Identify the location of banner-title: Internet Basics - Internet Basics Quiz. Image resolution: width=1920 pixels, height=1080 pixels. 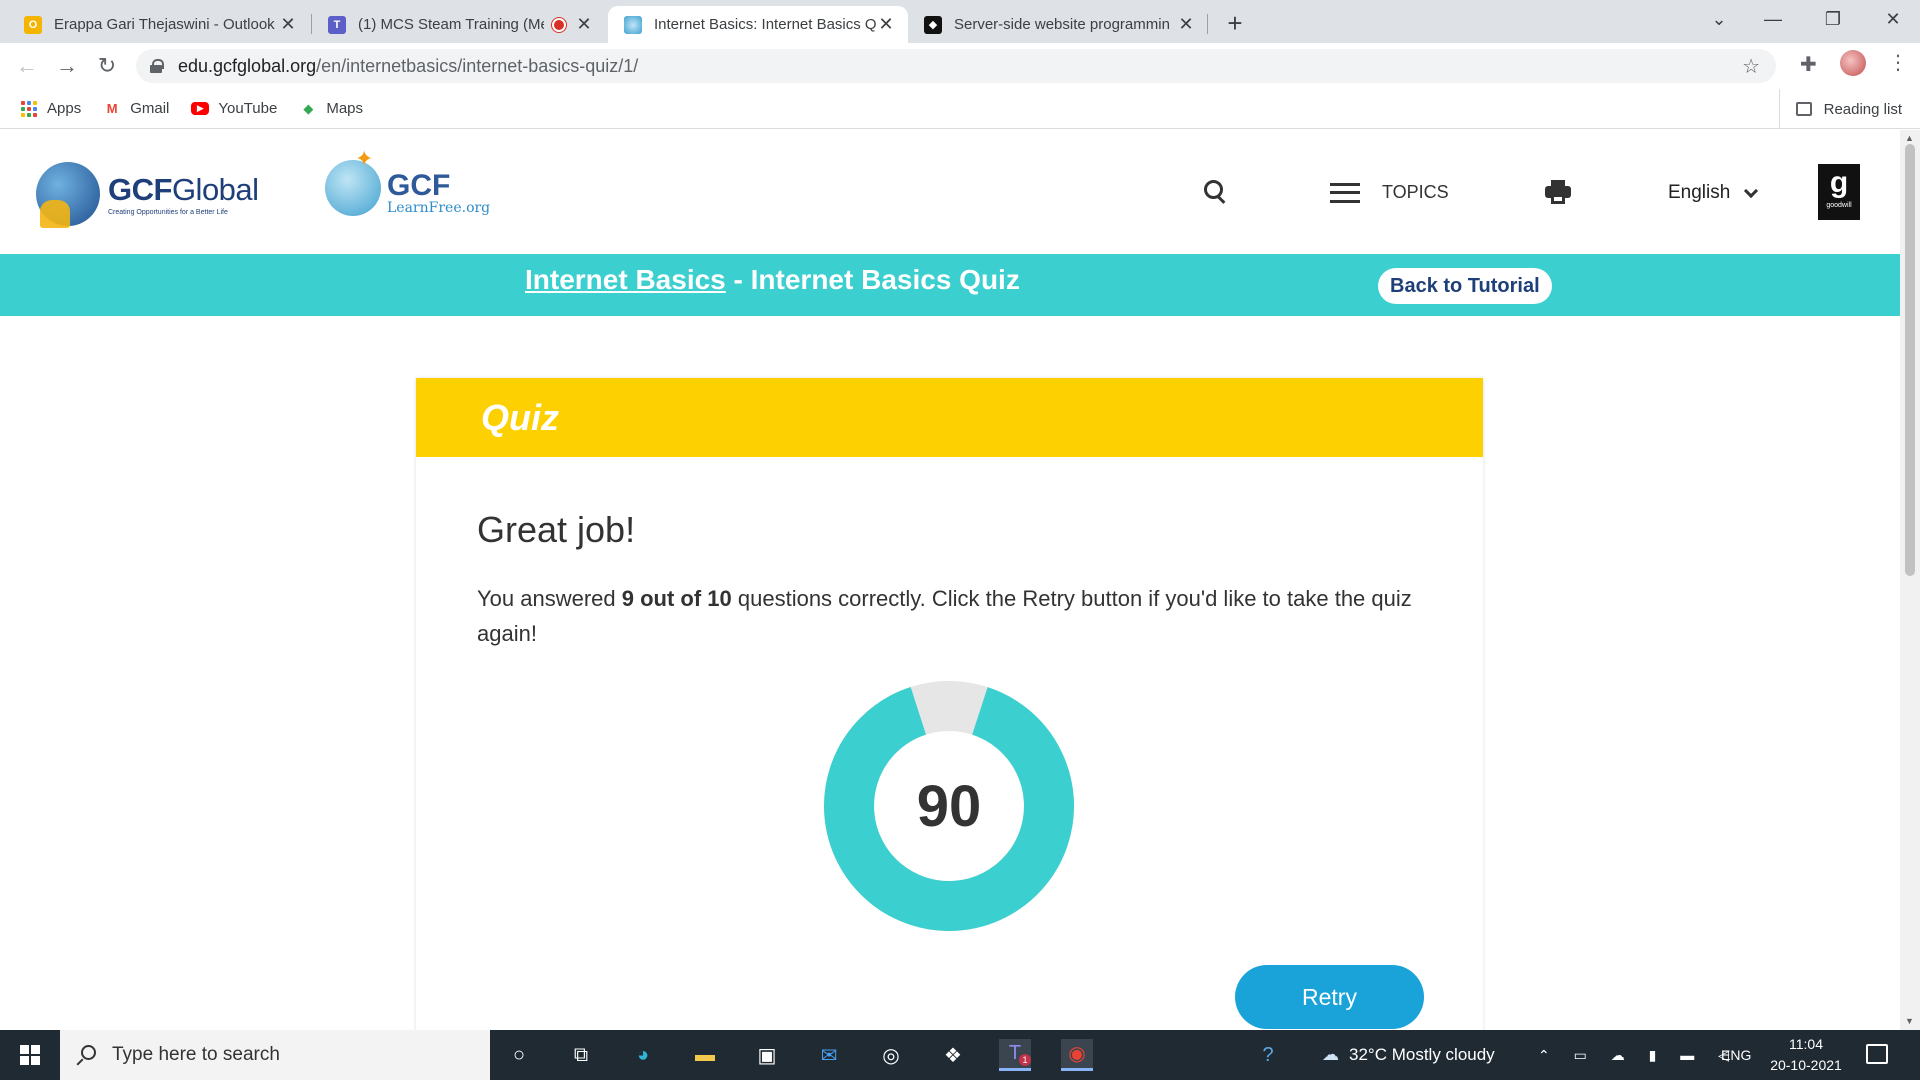
(772, 280).